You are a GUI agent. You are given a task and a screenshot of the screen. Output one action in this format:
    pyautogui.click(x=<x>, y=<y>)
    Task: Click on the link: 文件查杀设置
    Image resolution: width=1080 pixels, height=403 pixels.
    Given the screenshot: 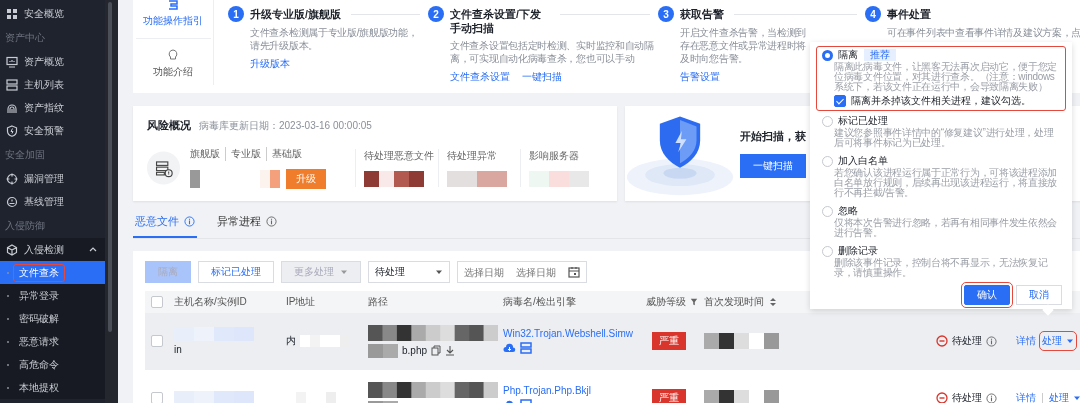 What is the action you would take?
    pyautogui.click(x=480, y=77)
    